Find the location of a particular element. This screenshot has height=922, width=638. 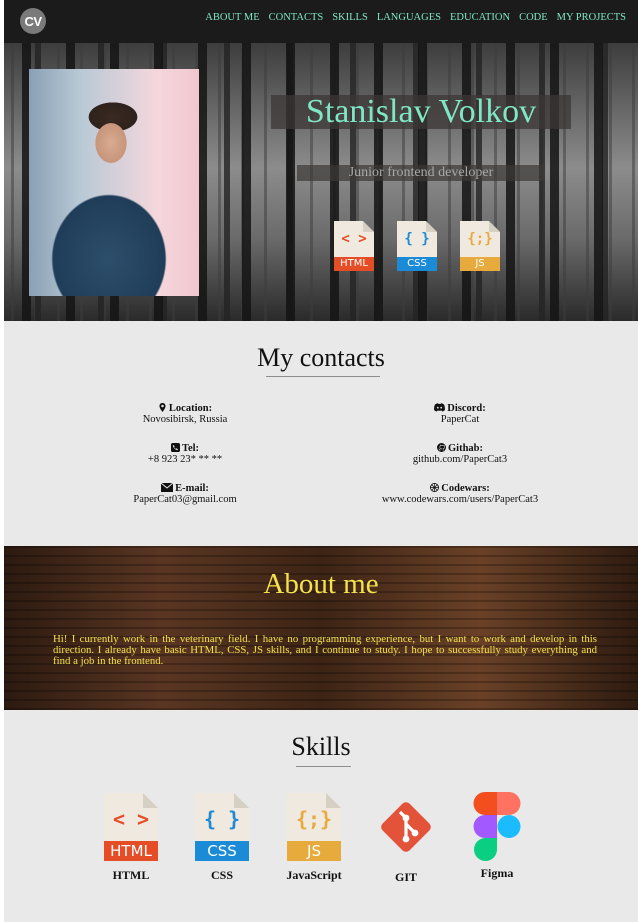

skill-javascript: {;} JS JavaScript is located at coordinates (314, 838).